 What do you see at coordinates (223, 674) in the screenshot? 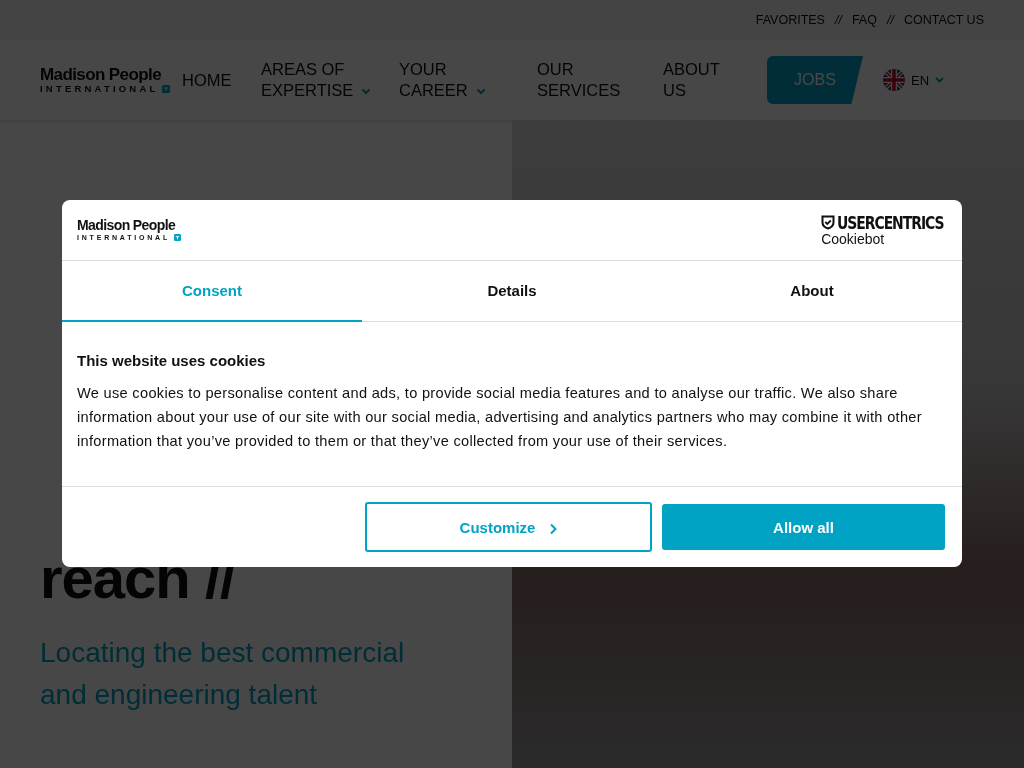
I see `hero-subtitle: Locating the best commercial and engineering talent` at bounding box center [223, 674].